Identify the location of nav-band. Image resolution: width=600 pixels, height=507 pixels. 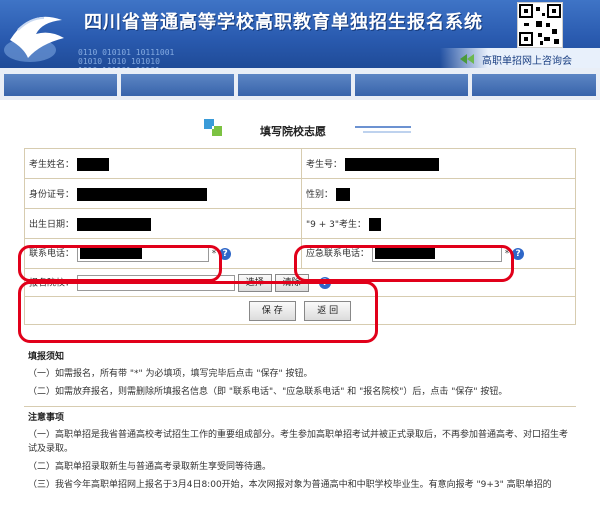
(300, 84).